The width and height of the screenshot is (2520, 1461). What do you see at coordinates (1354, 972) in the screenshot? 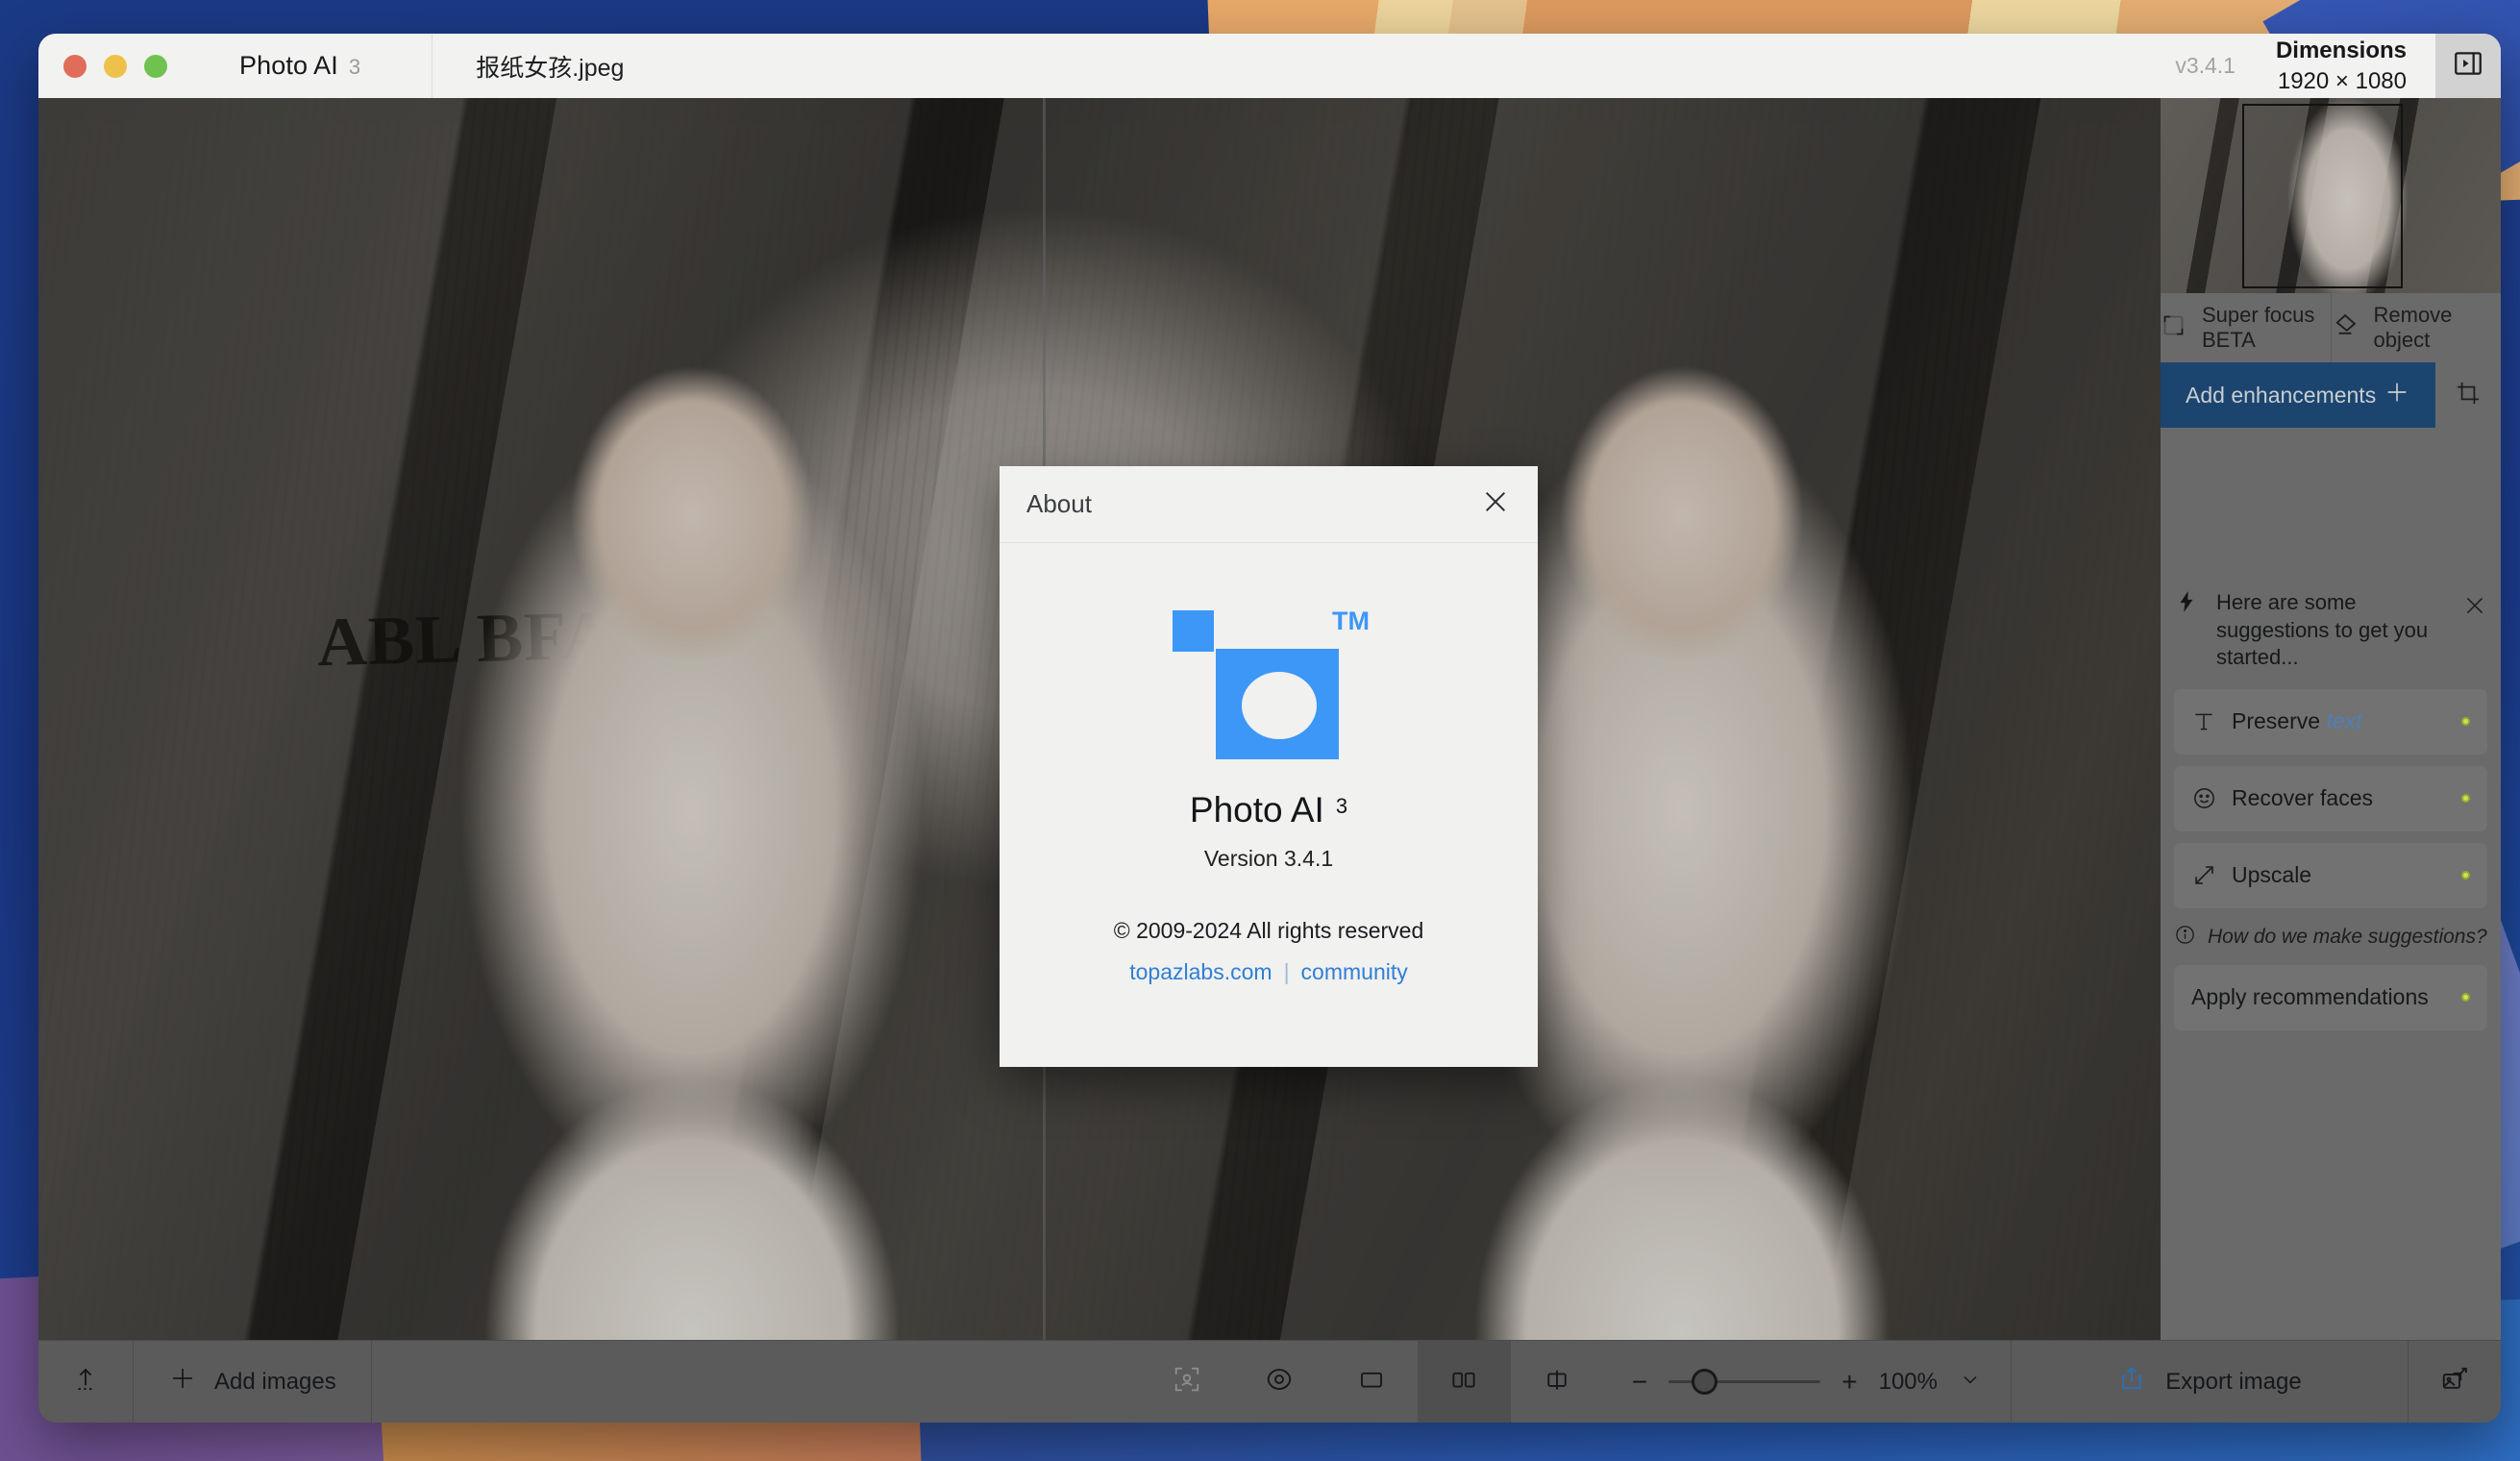
I see `community-link: community` at bounding box center [1354, 972].